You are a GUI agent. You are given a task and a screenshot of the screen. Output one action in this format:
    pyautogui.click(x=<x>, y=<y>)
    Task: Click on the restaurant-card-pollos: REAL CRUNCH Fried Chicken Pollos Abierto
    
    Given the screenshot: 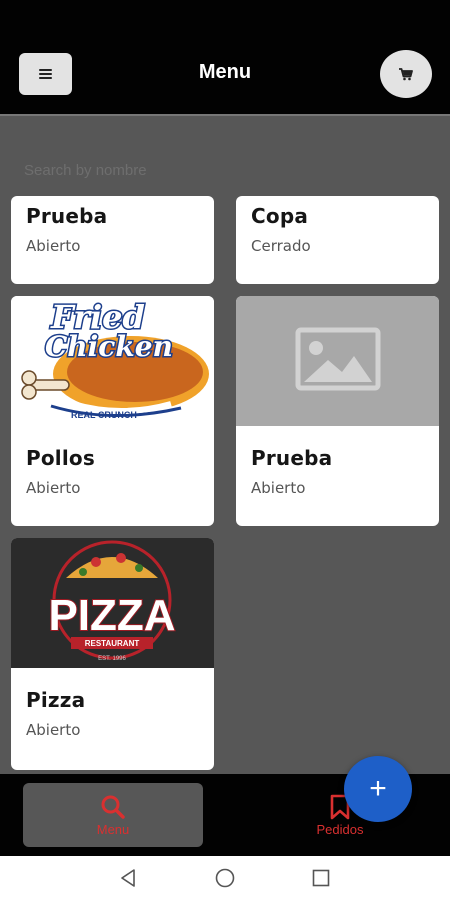 What is the action you would take?
    pyautogui.click(x=112, y=411)
    